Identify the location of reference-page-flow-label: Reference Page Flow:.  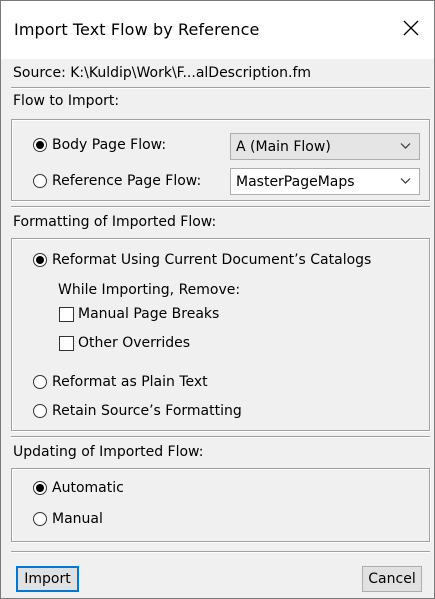
(127, 181).